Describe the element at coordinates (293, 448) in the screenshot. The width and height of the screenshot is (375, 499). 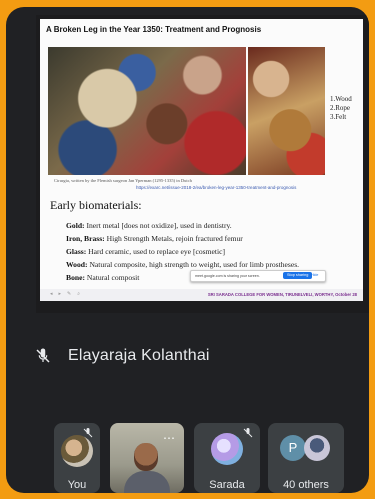
I see `avatar-letter: P` at that location.